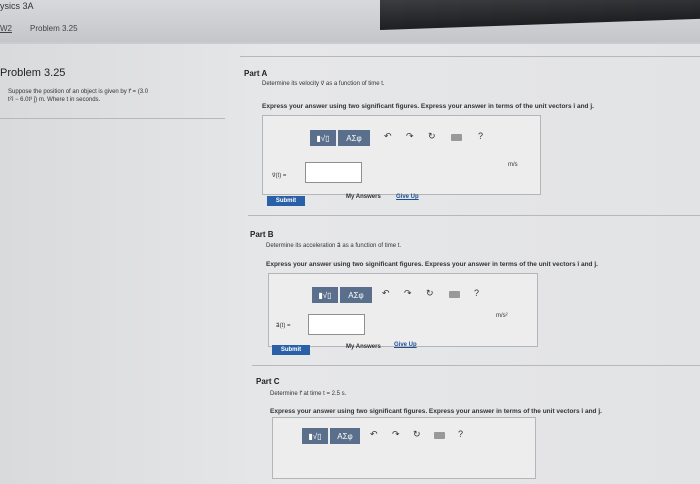 This screenshot has height=484, width=700. I want to click on part-a-answer-panel, so click(401, 155).